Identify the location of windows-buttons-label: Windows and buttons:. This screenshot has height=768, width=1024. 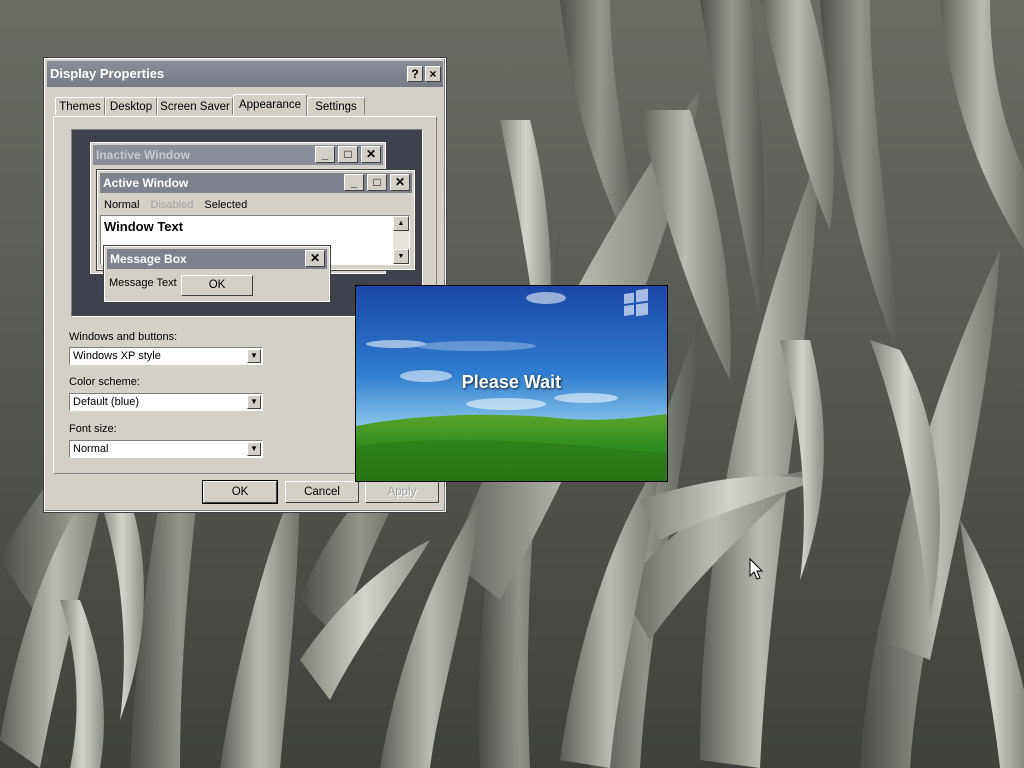
(123, 337).